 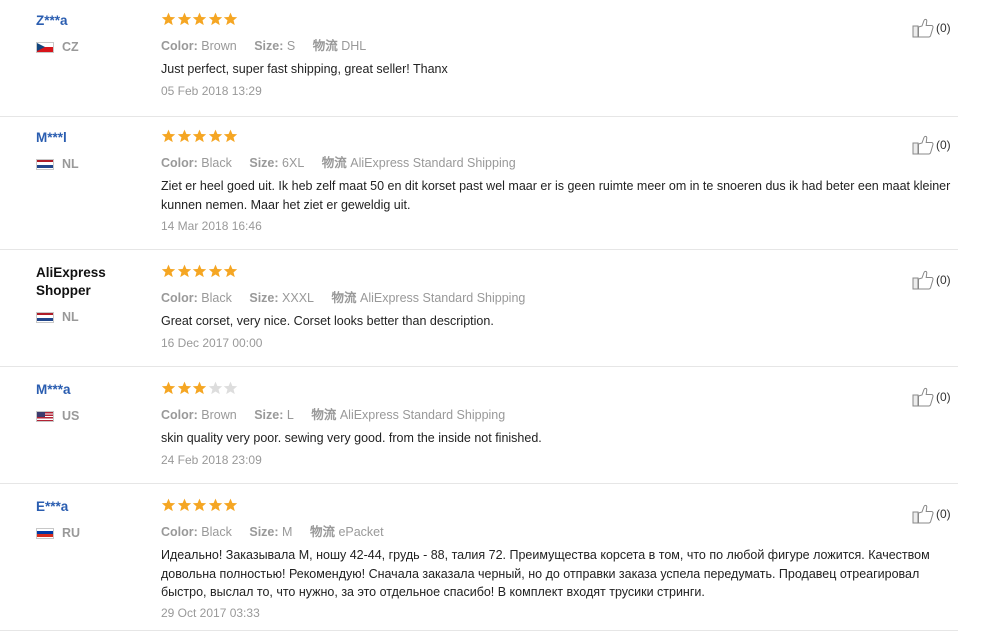 What do you see at coordinates (45, 416) in the screenshot?
I see `us-flag-icon` at bounding box center [45, 416].